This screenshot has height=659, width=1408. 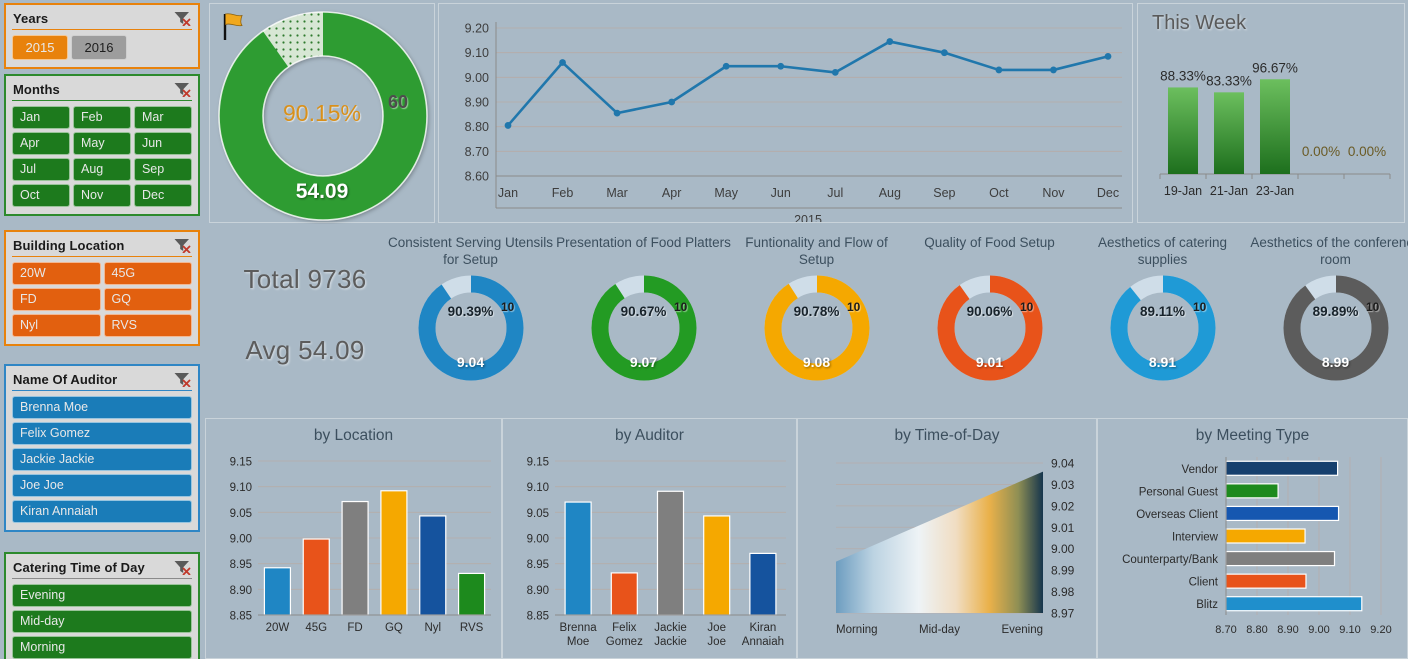 What do you see at coordinates (241, 617) in the screenshot?
I see `svg-text: 8.85` at bounding box center [241, 617].